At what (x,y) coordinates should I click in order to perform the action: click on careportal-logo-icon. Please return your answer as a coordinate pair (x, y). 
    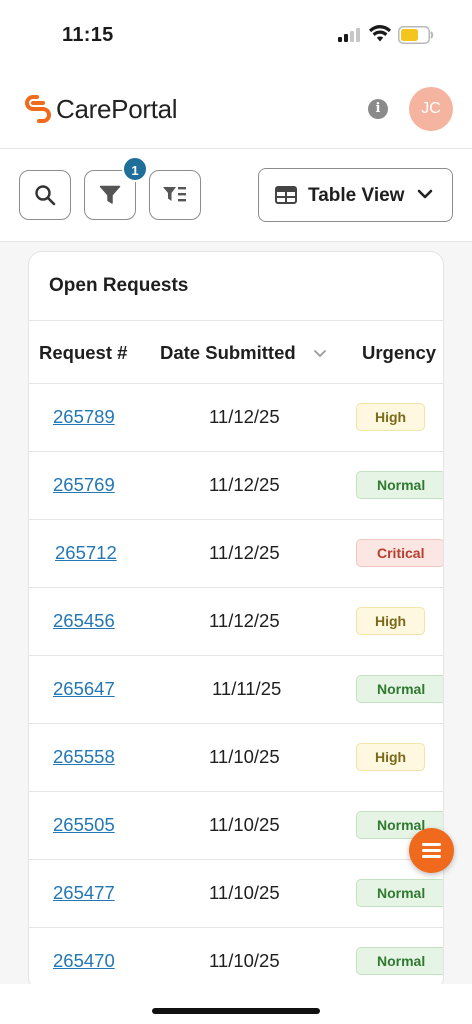
    Looking at the image, I should click on (38, 109).